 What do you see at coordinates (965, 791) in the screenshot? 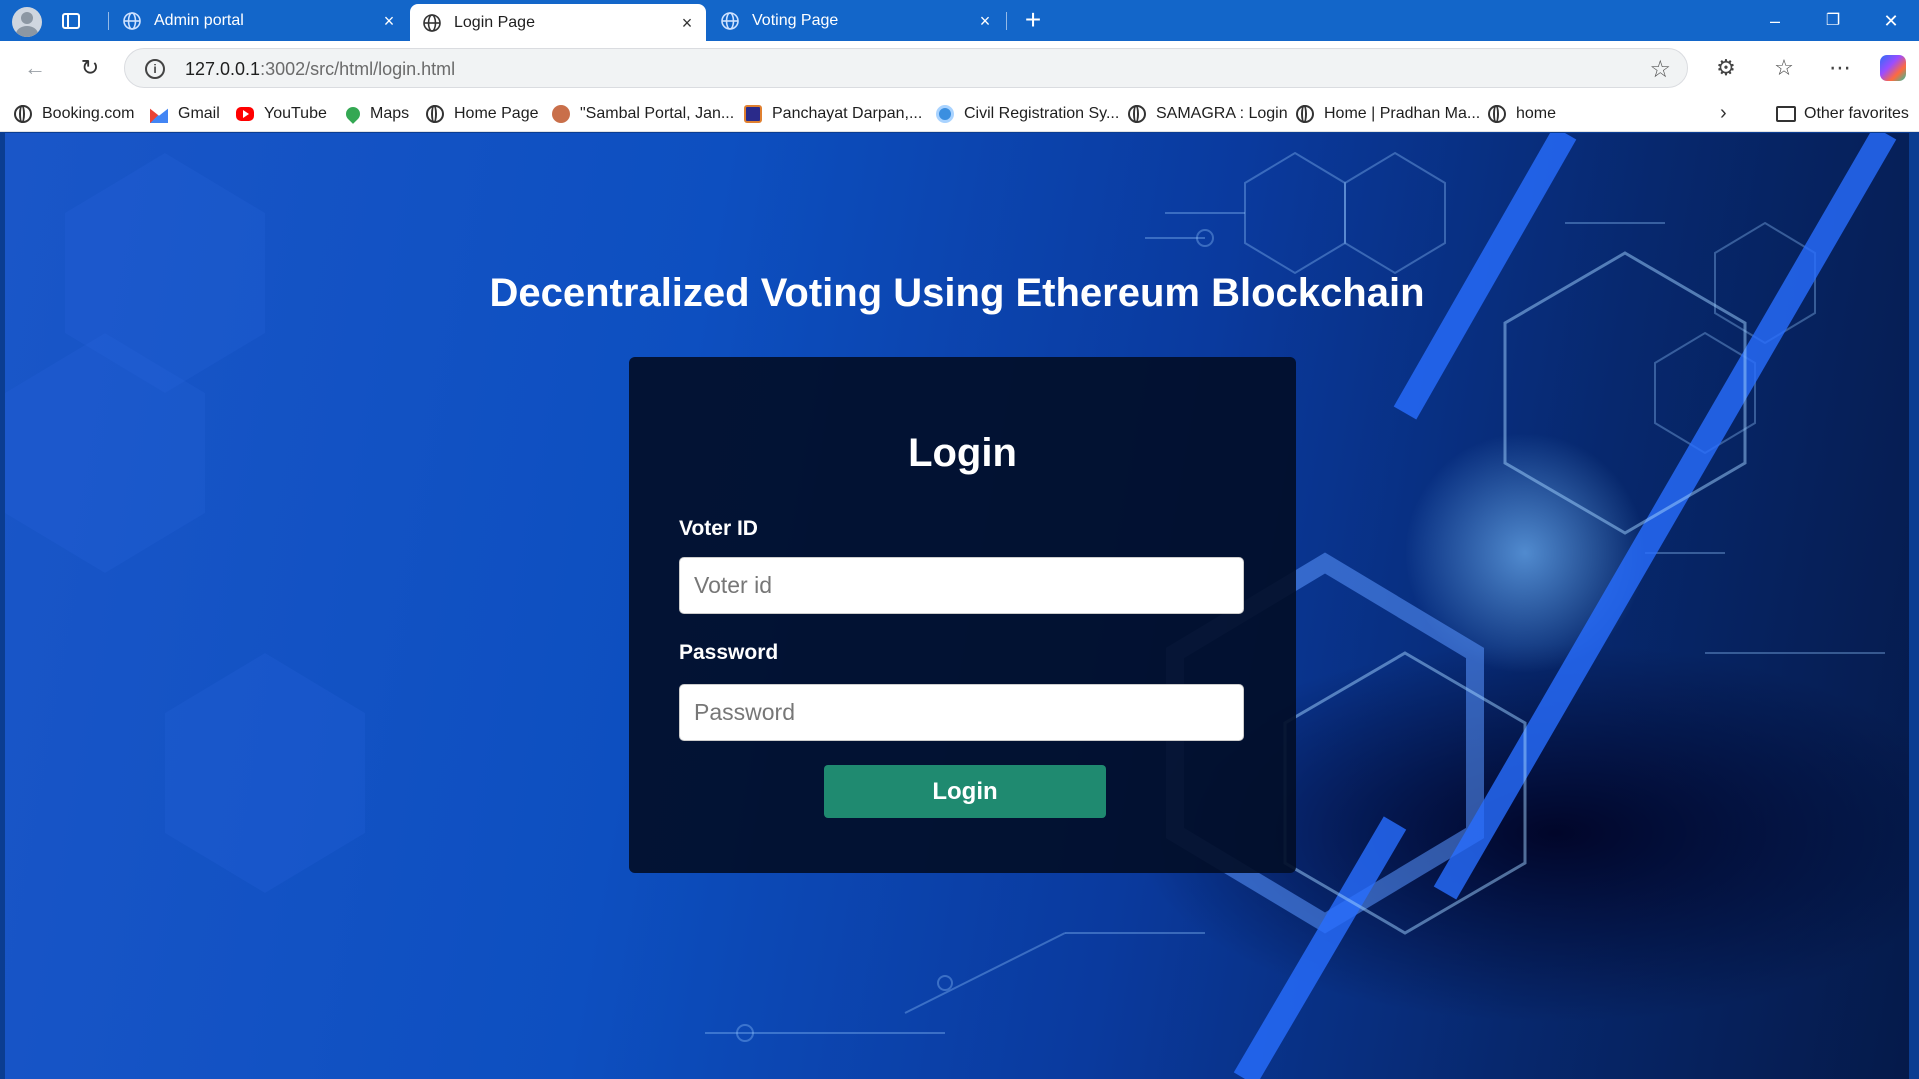
I see `login-button: Login` at bounding box center [965, 791].